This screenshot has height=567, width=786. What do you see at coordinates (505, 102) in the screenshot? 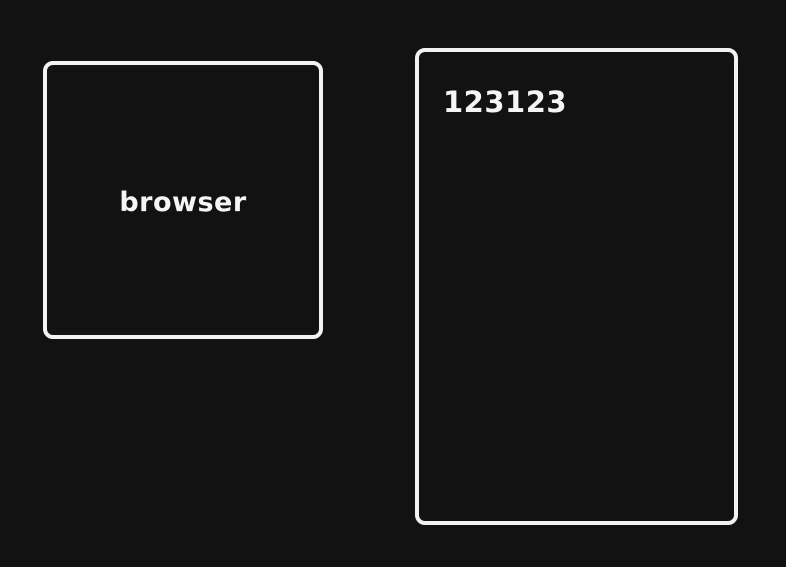
I see `content-box-label: 123123` at bounding box center [505, 102].